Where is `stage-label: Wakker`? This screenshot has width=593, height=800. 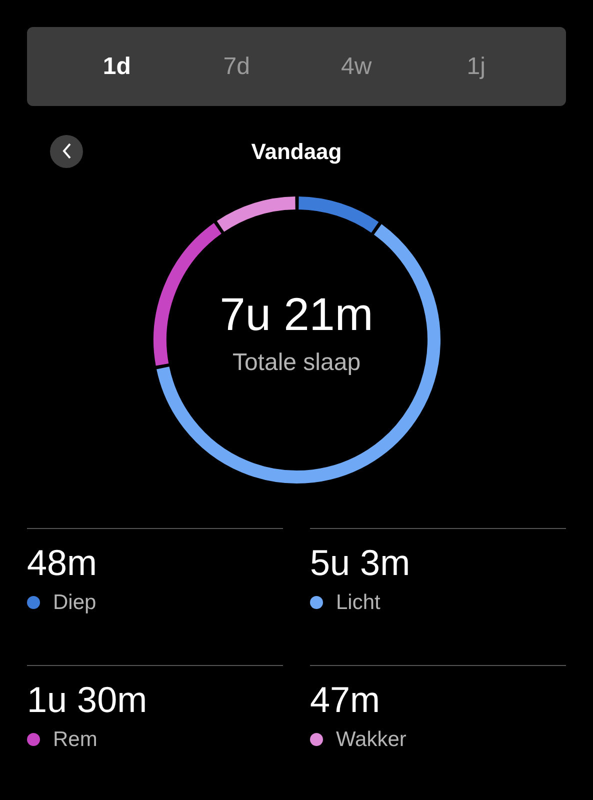 stage-label: Wakker is located at coordinates (371, 740).